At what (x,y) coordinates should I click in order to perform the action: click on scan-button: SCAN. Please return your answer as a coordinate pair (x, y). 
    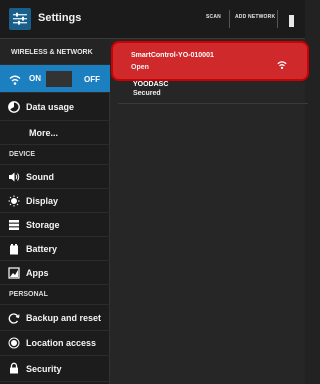
    Looking at the image, I should click on (213, 17).